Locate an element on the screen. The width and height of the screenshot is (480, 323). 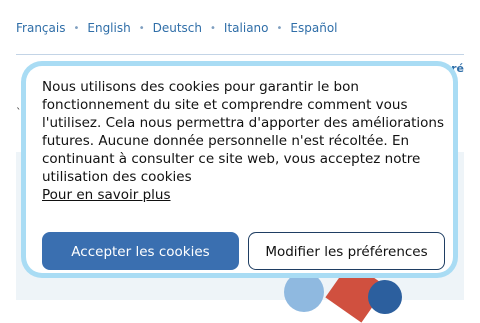
learn-more-link: Pour en savoir plus is located at coordinates (106, 195).